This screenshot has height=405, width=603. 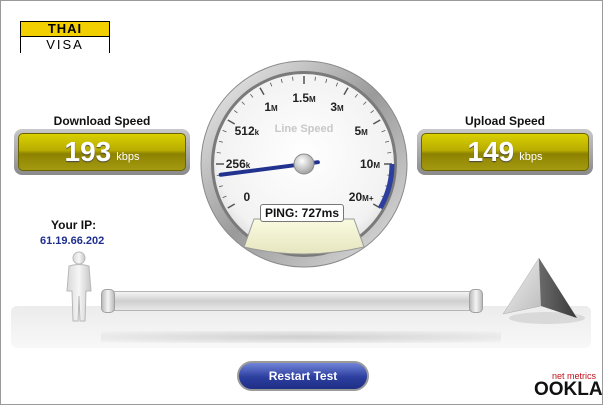 I want to click on thaivisa-logo: THAI VISA, so click(x=65, y=37).